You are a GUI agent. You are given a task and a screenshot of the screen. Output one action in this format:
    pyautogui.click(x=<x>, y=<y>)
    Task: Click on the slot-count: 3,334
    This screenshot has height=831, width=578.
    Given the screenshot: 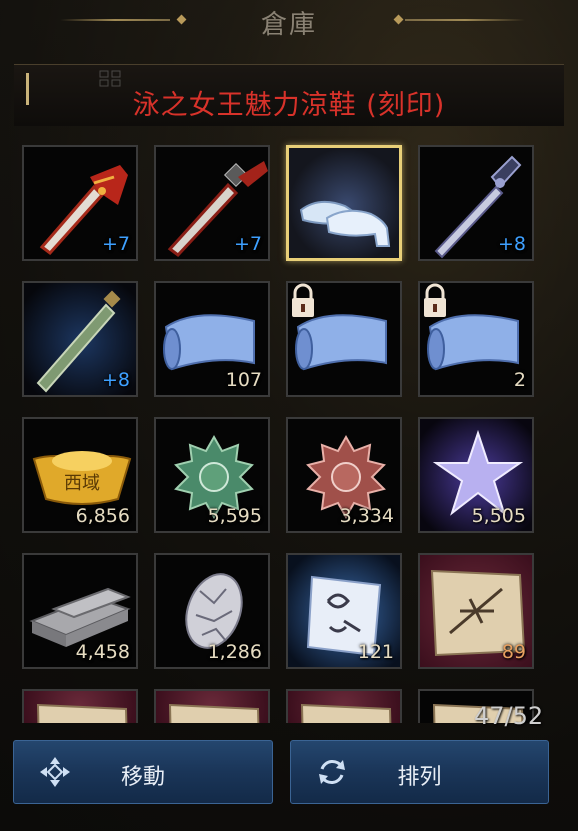 What is the action you would take?
    pyautogui.click(x=366, y=516)
    